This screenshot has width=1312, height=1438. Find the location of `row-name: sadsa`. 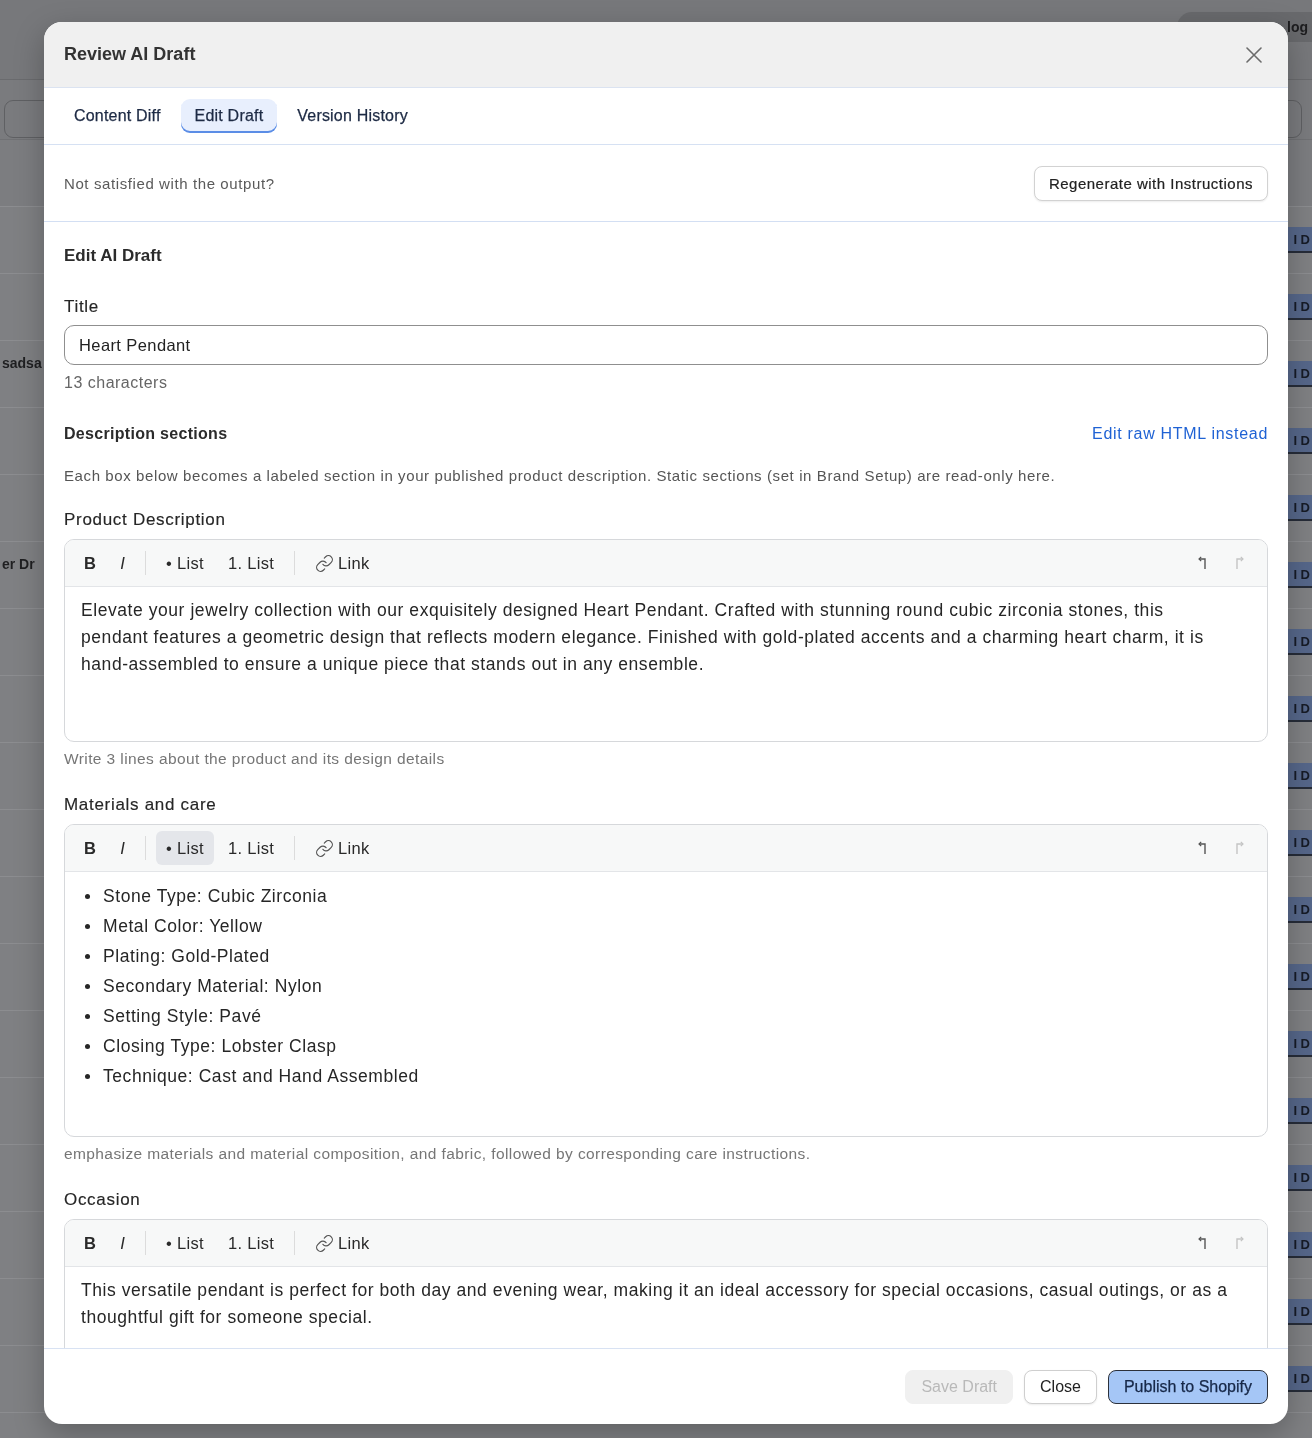

row-name: sadsa is located at coordinates (21, 363).